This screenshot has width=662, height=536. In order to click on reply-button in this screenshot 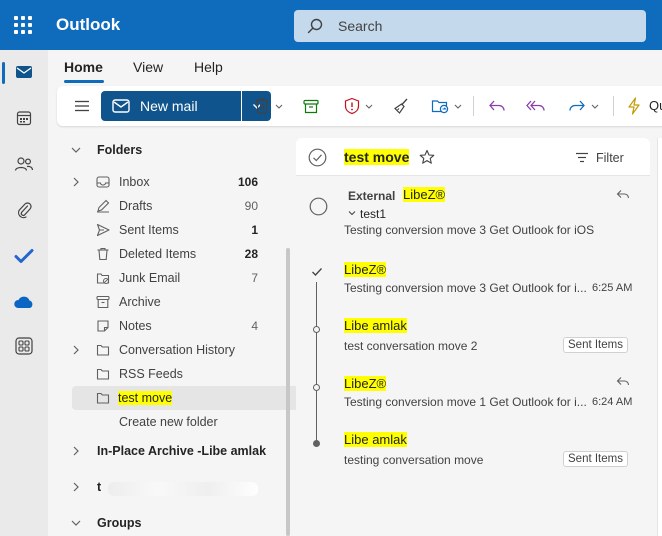, I will do `click(497, 106)`.